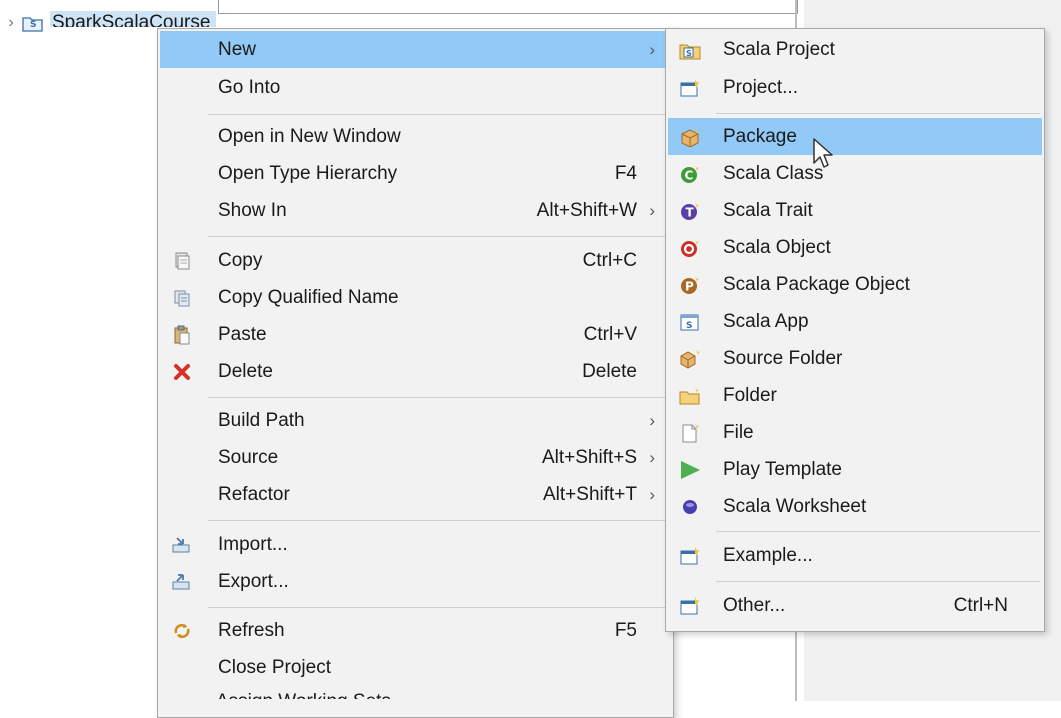 This screenshot has height=718, width=1061. What do you see at coordinates (773, 173) in the screenshot?
I see `submenu-item-label: Scala Class` at bounding box center [773, 173].